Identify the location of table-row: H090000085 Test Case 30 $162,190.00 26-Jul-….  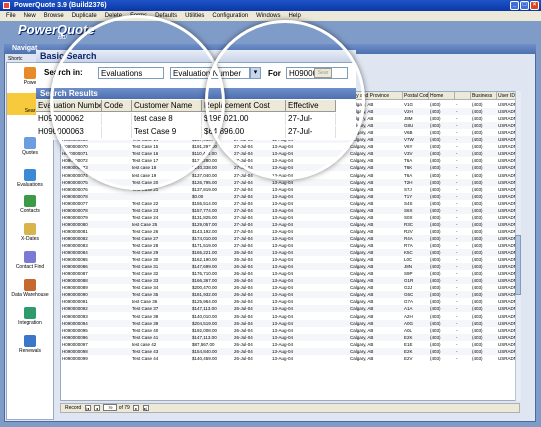
(290, 259).